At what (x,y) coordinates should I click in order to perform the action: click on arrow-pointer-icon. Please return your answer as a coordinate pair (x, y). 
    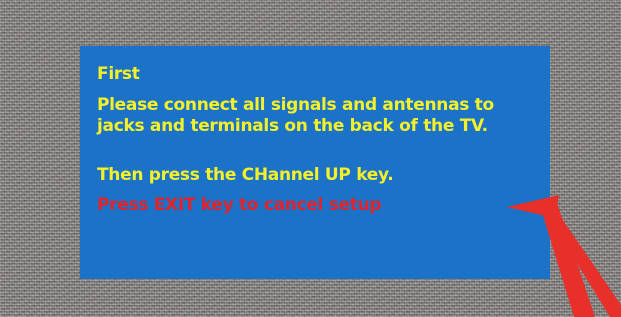
    Looking at the image, I should click on (564, 256).